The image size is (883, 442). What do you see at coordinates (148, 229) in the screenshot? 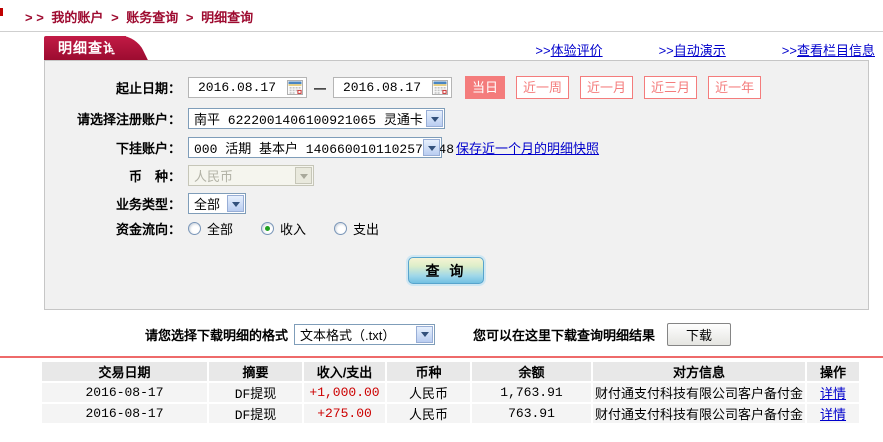
I see `fund-flow-label: 资金流向：` at bounding box center [148, 229].